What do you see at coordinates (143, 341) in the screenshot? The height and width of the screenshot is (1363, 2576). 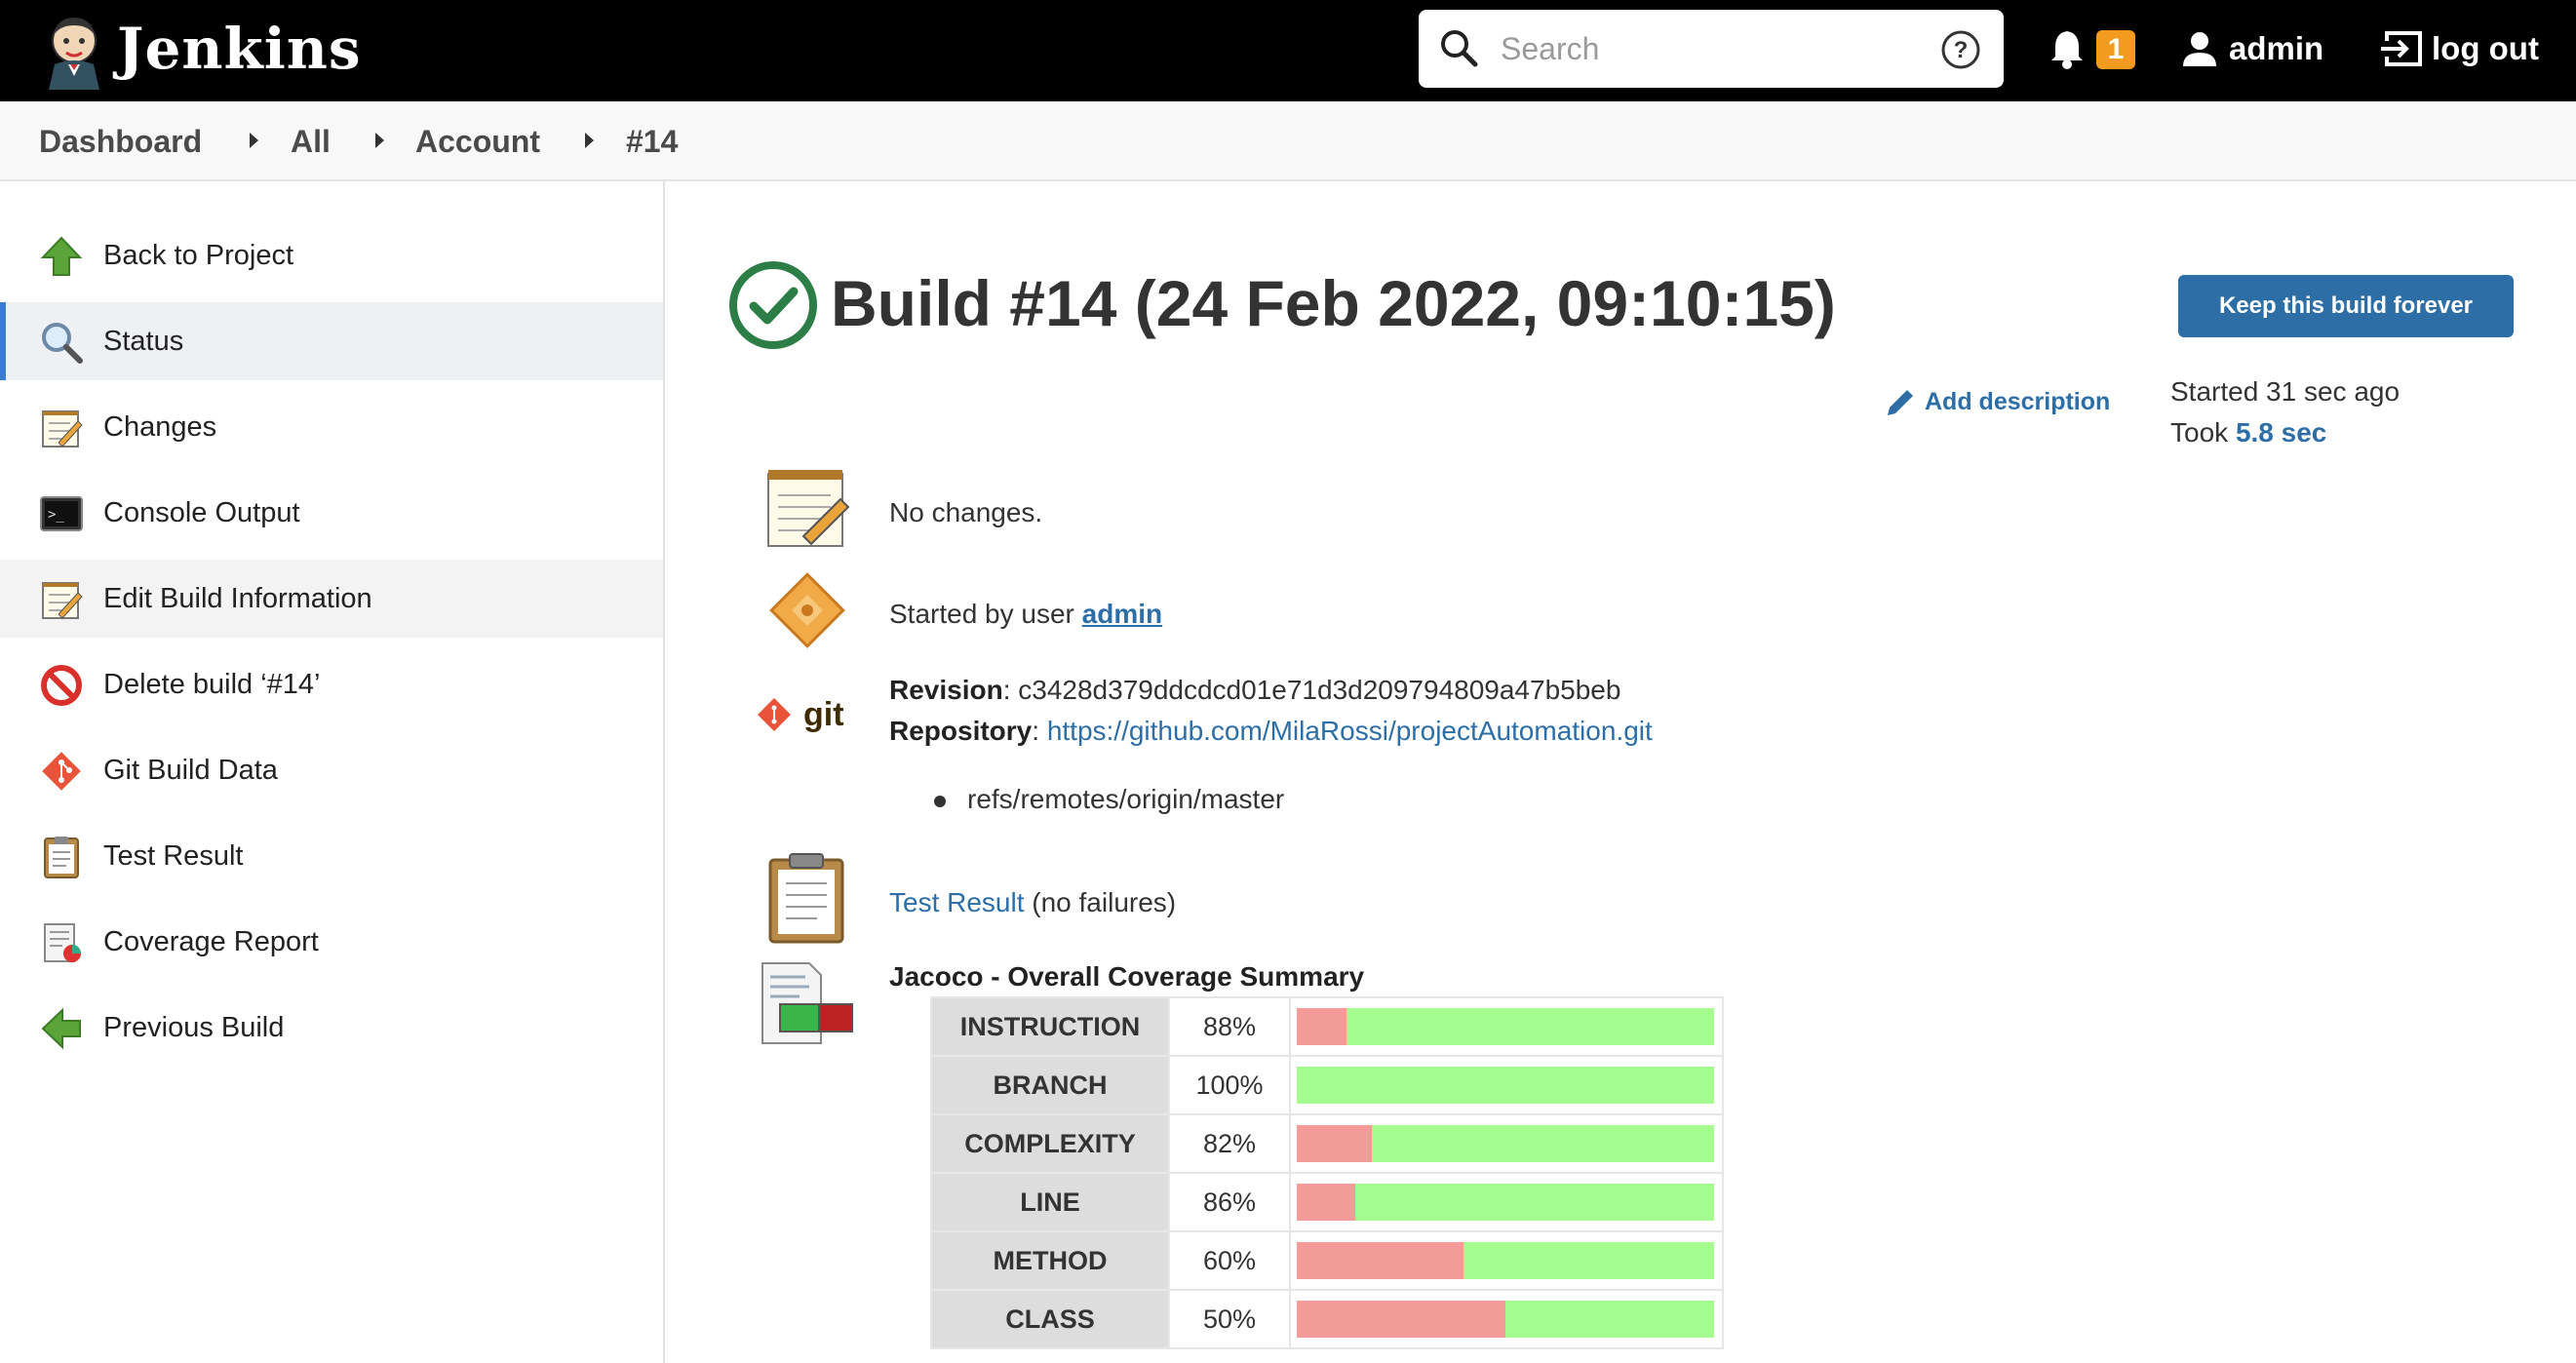 I see `sidebar-item-label: Status` at bounding box center [143, 341].